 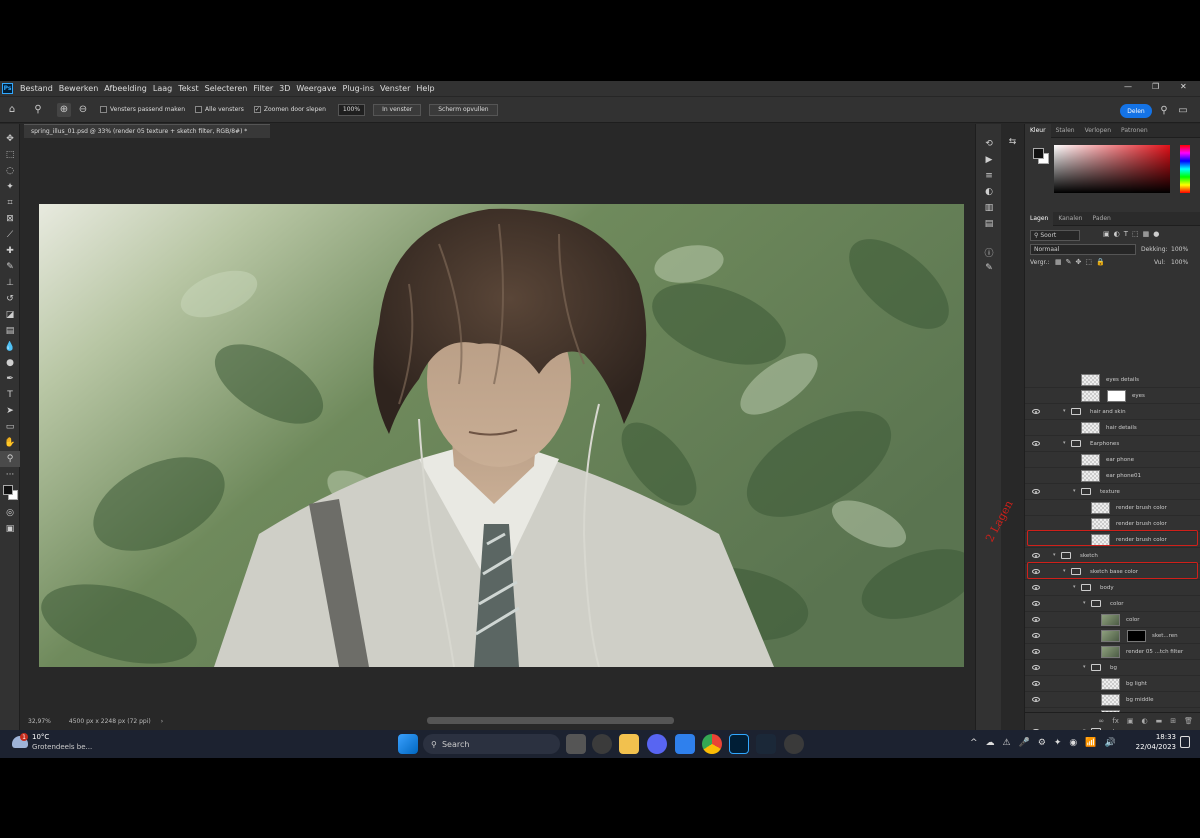 I want to click on foreground-color-swatch, so click(x=8, y=490).